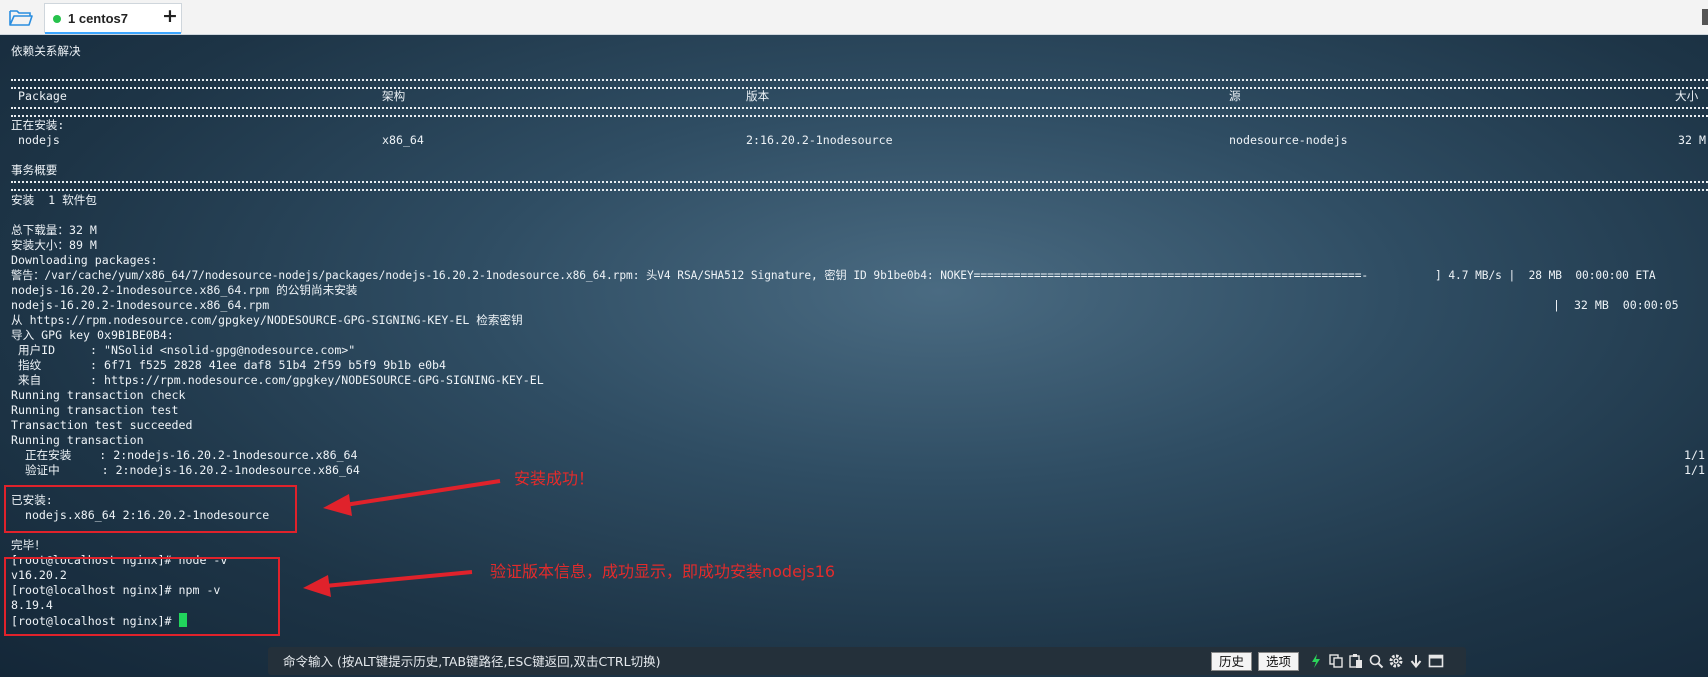 The height and width of the screenshot is (677, 1708). Describe the element at coordinates (28, 545) in the screenshot. I see `terminal-line: 完毕！` at that location.